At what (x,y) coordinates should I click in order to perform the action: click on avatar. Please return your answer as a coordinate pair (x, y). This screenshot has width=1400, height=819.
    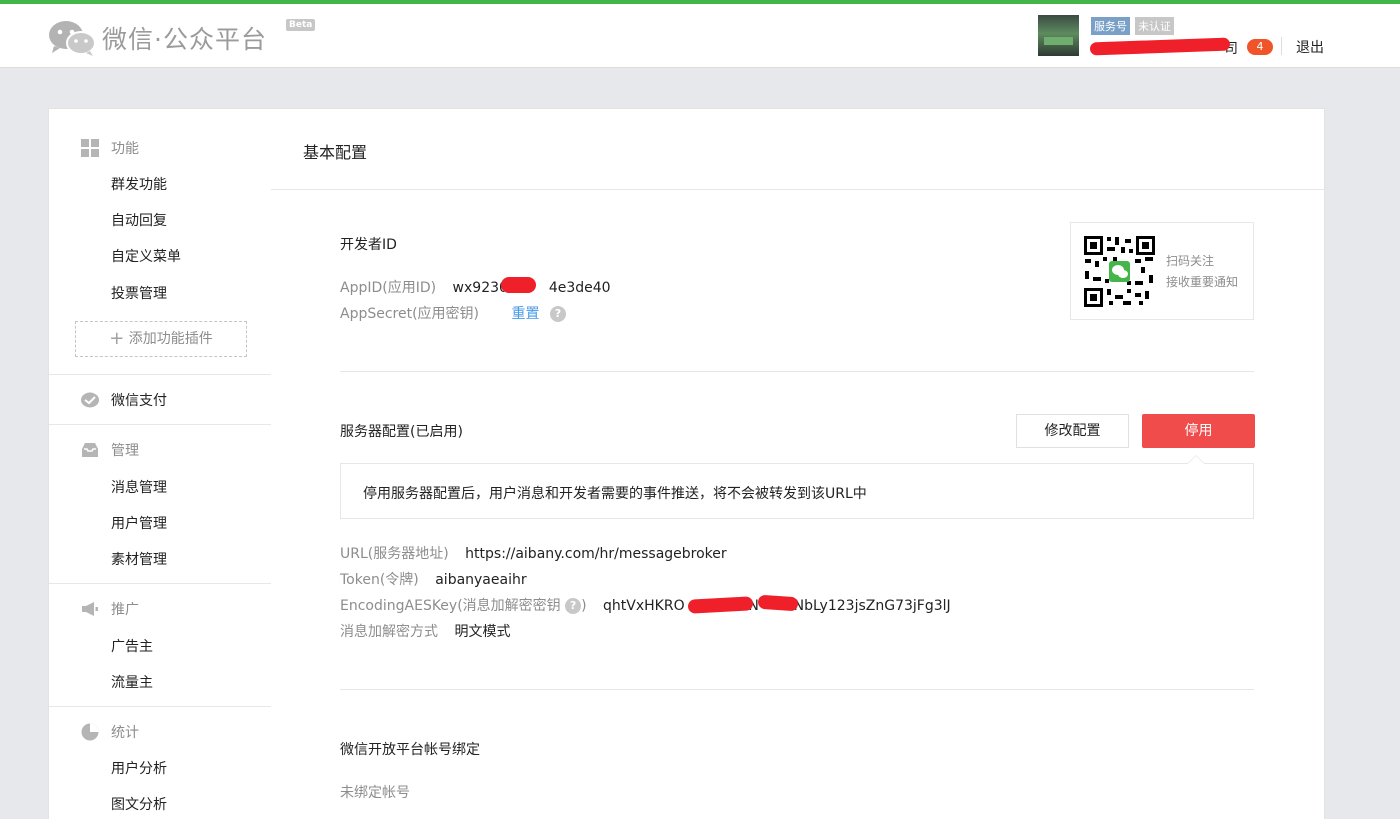
    Looking at the image, I should click on (1058, 35).